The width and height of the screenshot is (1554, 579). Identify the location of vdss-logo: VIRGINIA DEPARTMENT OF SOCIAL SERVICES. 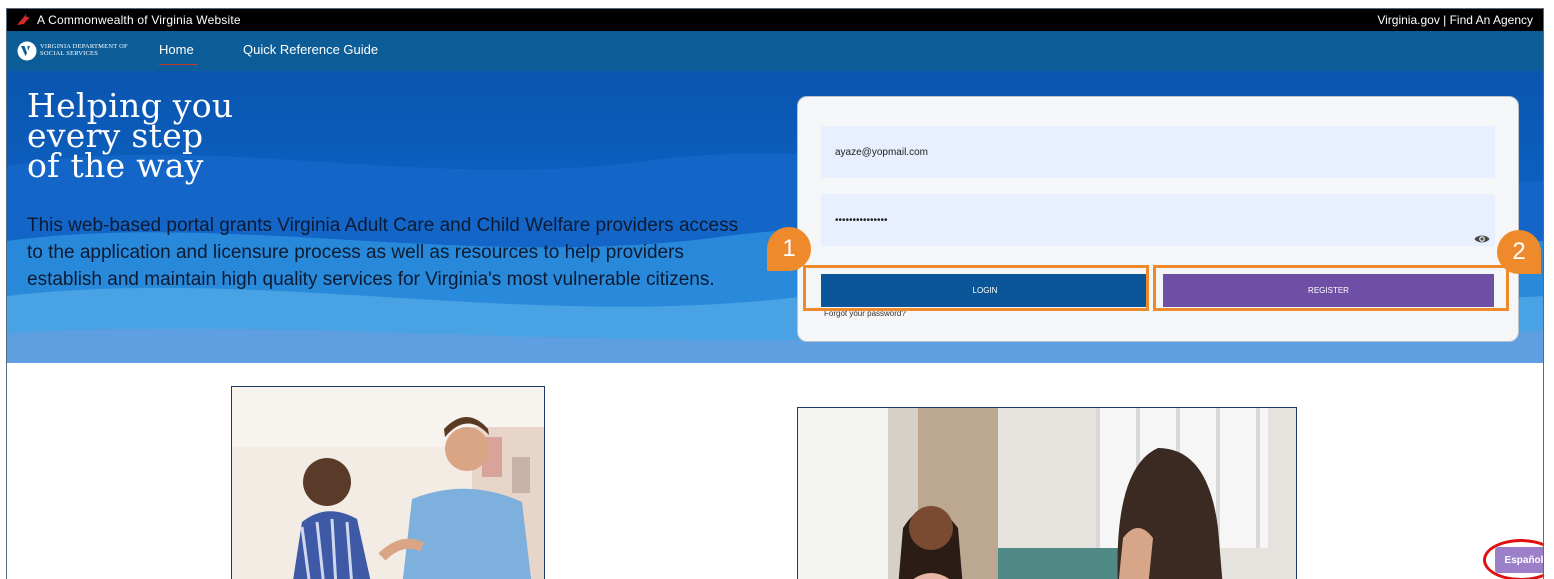
(74, 51).